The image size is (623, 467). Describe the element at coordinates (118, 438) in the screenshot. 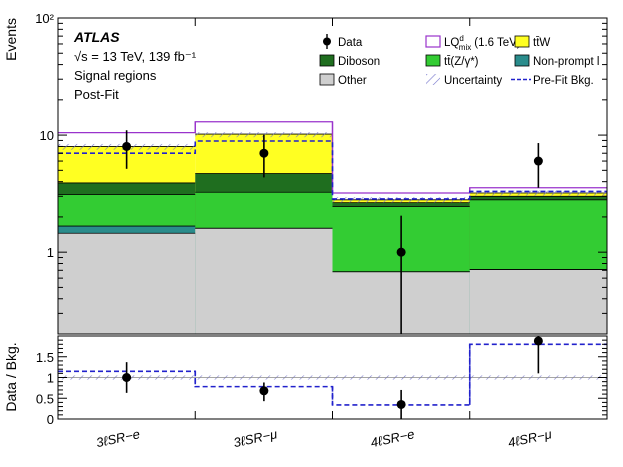

I see `x-label-1: 3ℓSR−e` at that location.